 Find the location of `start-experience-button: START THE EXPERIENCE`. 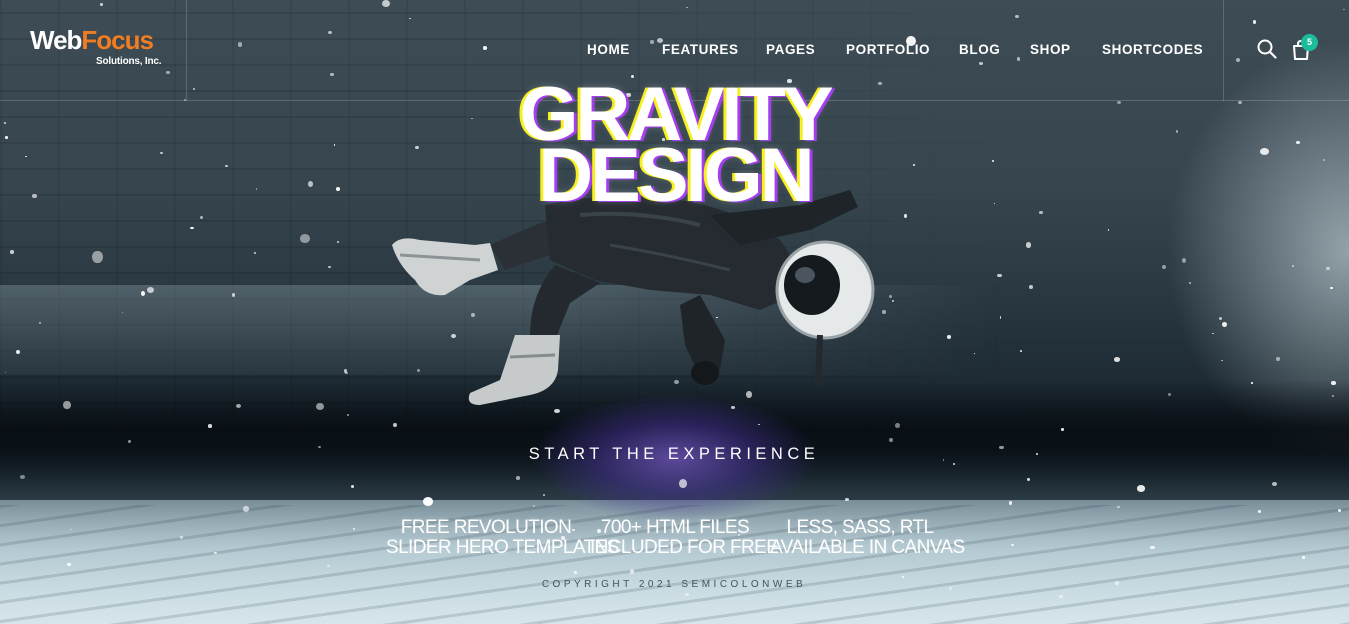

start-experience-button: START THE EXPERIENCE is located at coordinates (674, 454).